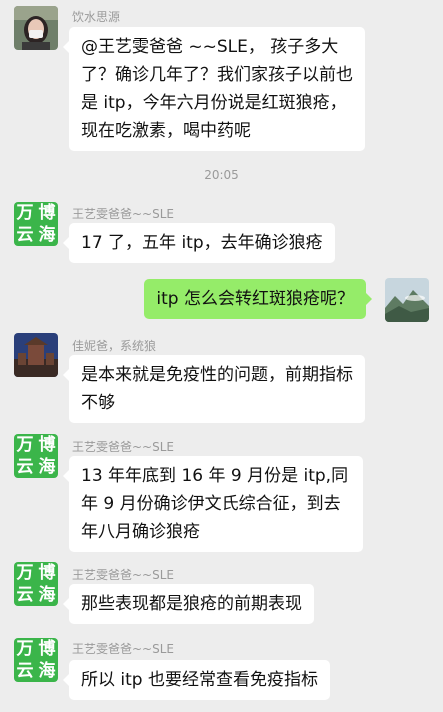  What do you see at coordinates (199, 243) in the screenshot?
I see `message-bubble: 17 了，五年 itp，去年确诊狼疮` at bounding box center [199, 243].